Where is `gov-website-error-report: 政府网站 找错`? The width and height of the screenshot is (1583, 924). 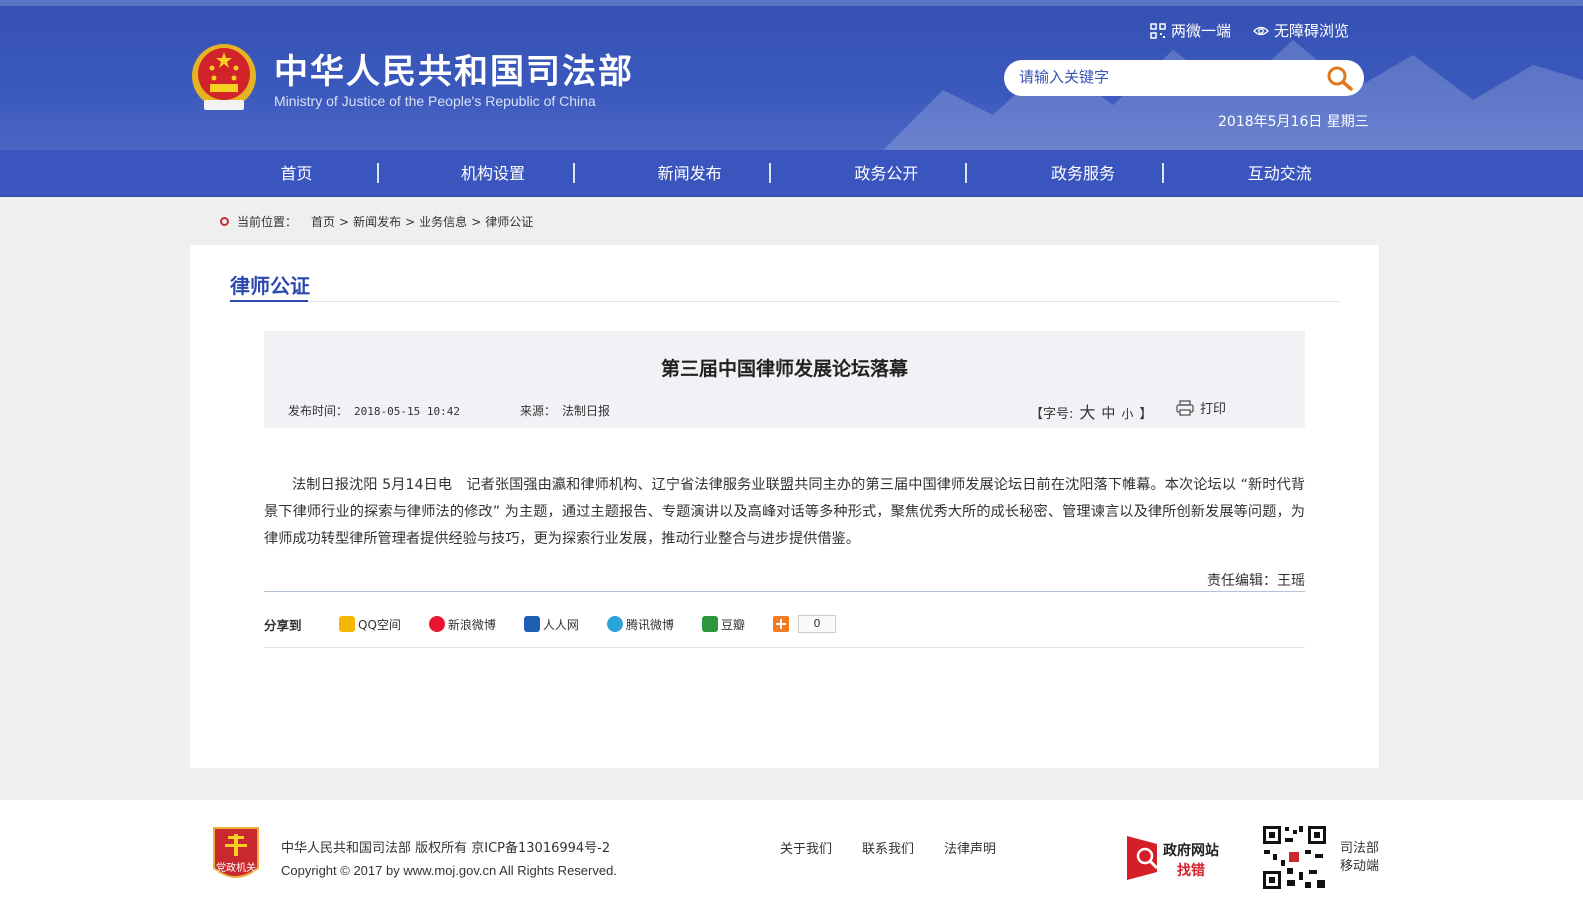
gov-website-error-report: 政府网站 找错 is located at coordinates (1176, 858).